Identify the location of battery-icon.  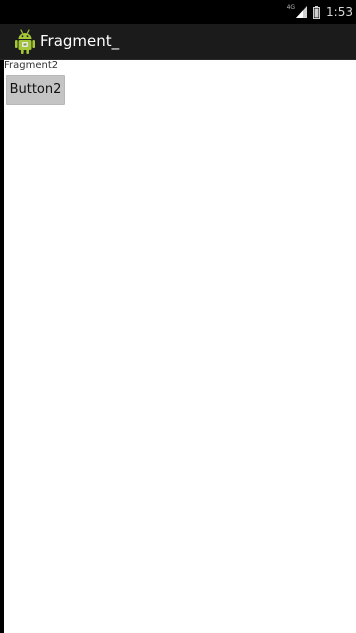
(317, 12).